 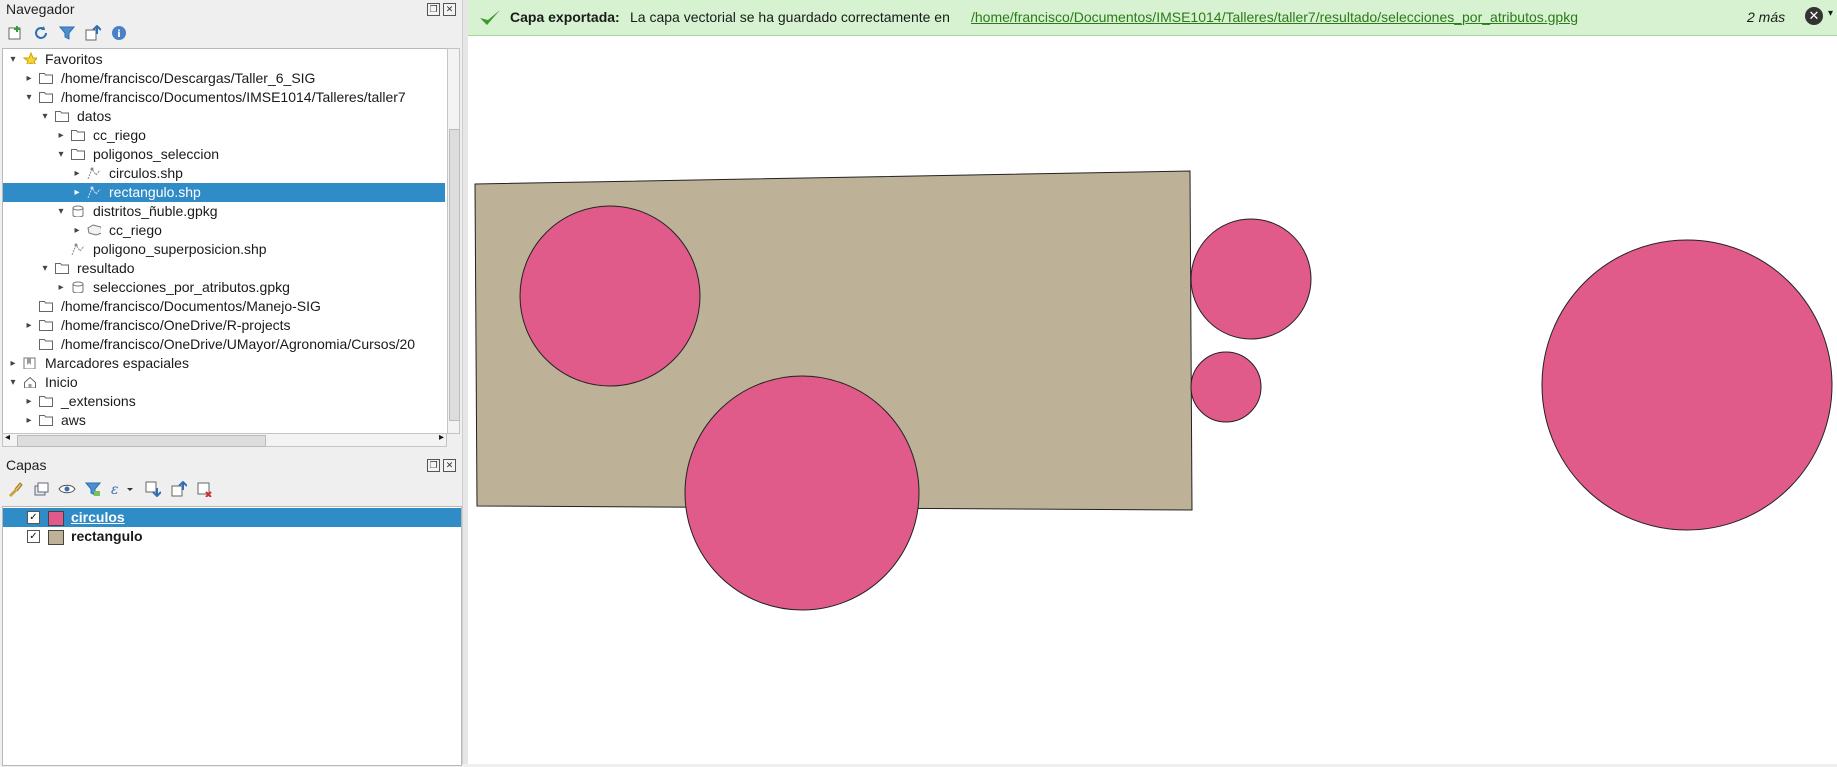 I want to click on filter-legend-icon, so click(x=93, y=489).